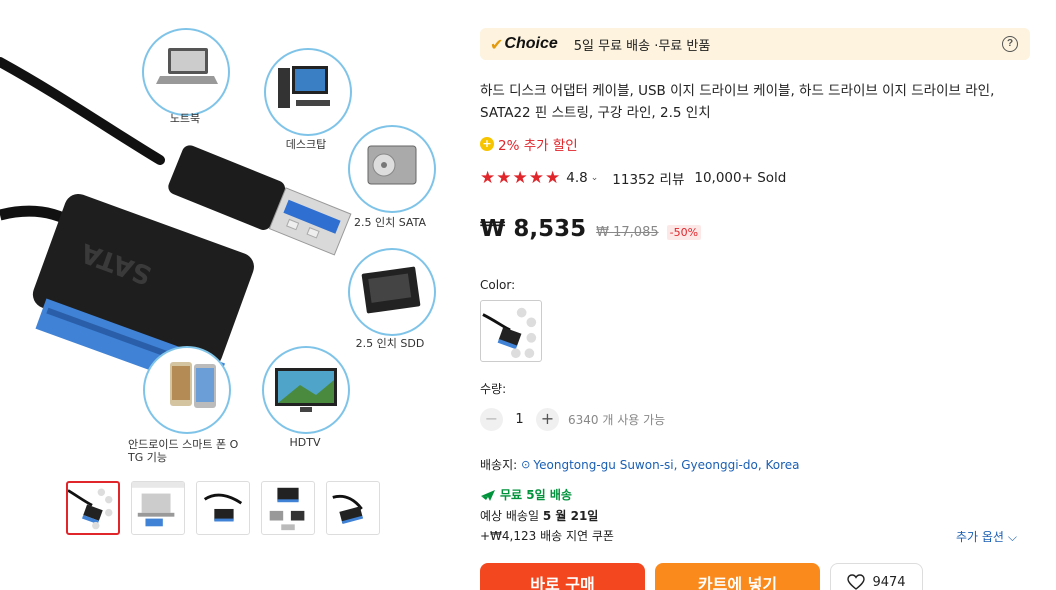 The height and width of the screenshot is (590, 1056). I want to click on buy-now-button: 바로 구매, so click(562, 576).